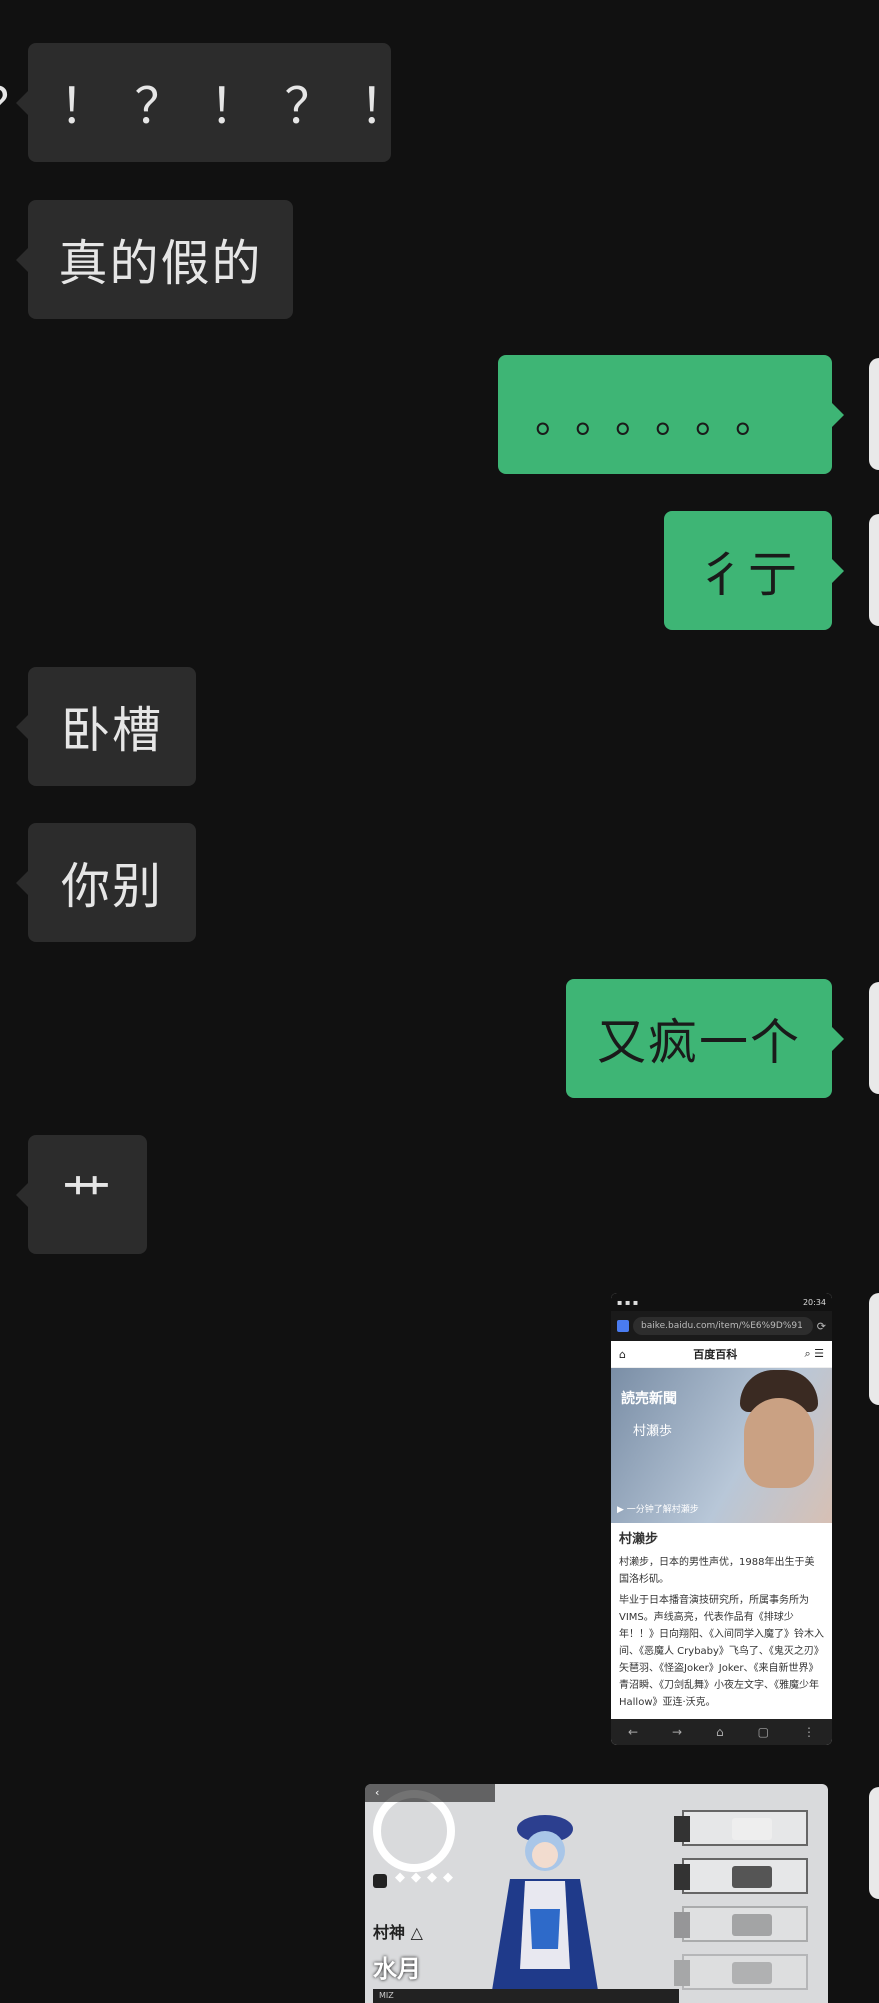 The image size is (879, 2003). I want to click on site-title: 百度百科, so click(715, 1354).